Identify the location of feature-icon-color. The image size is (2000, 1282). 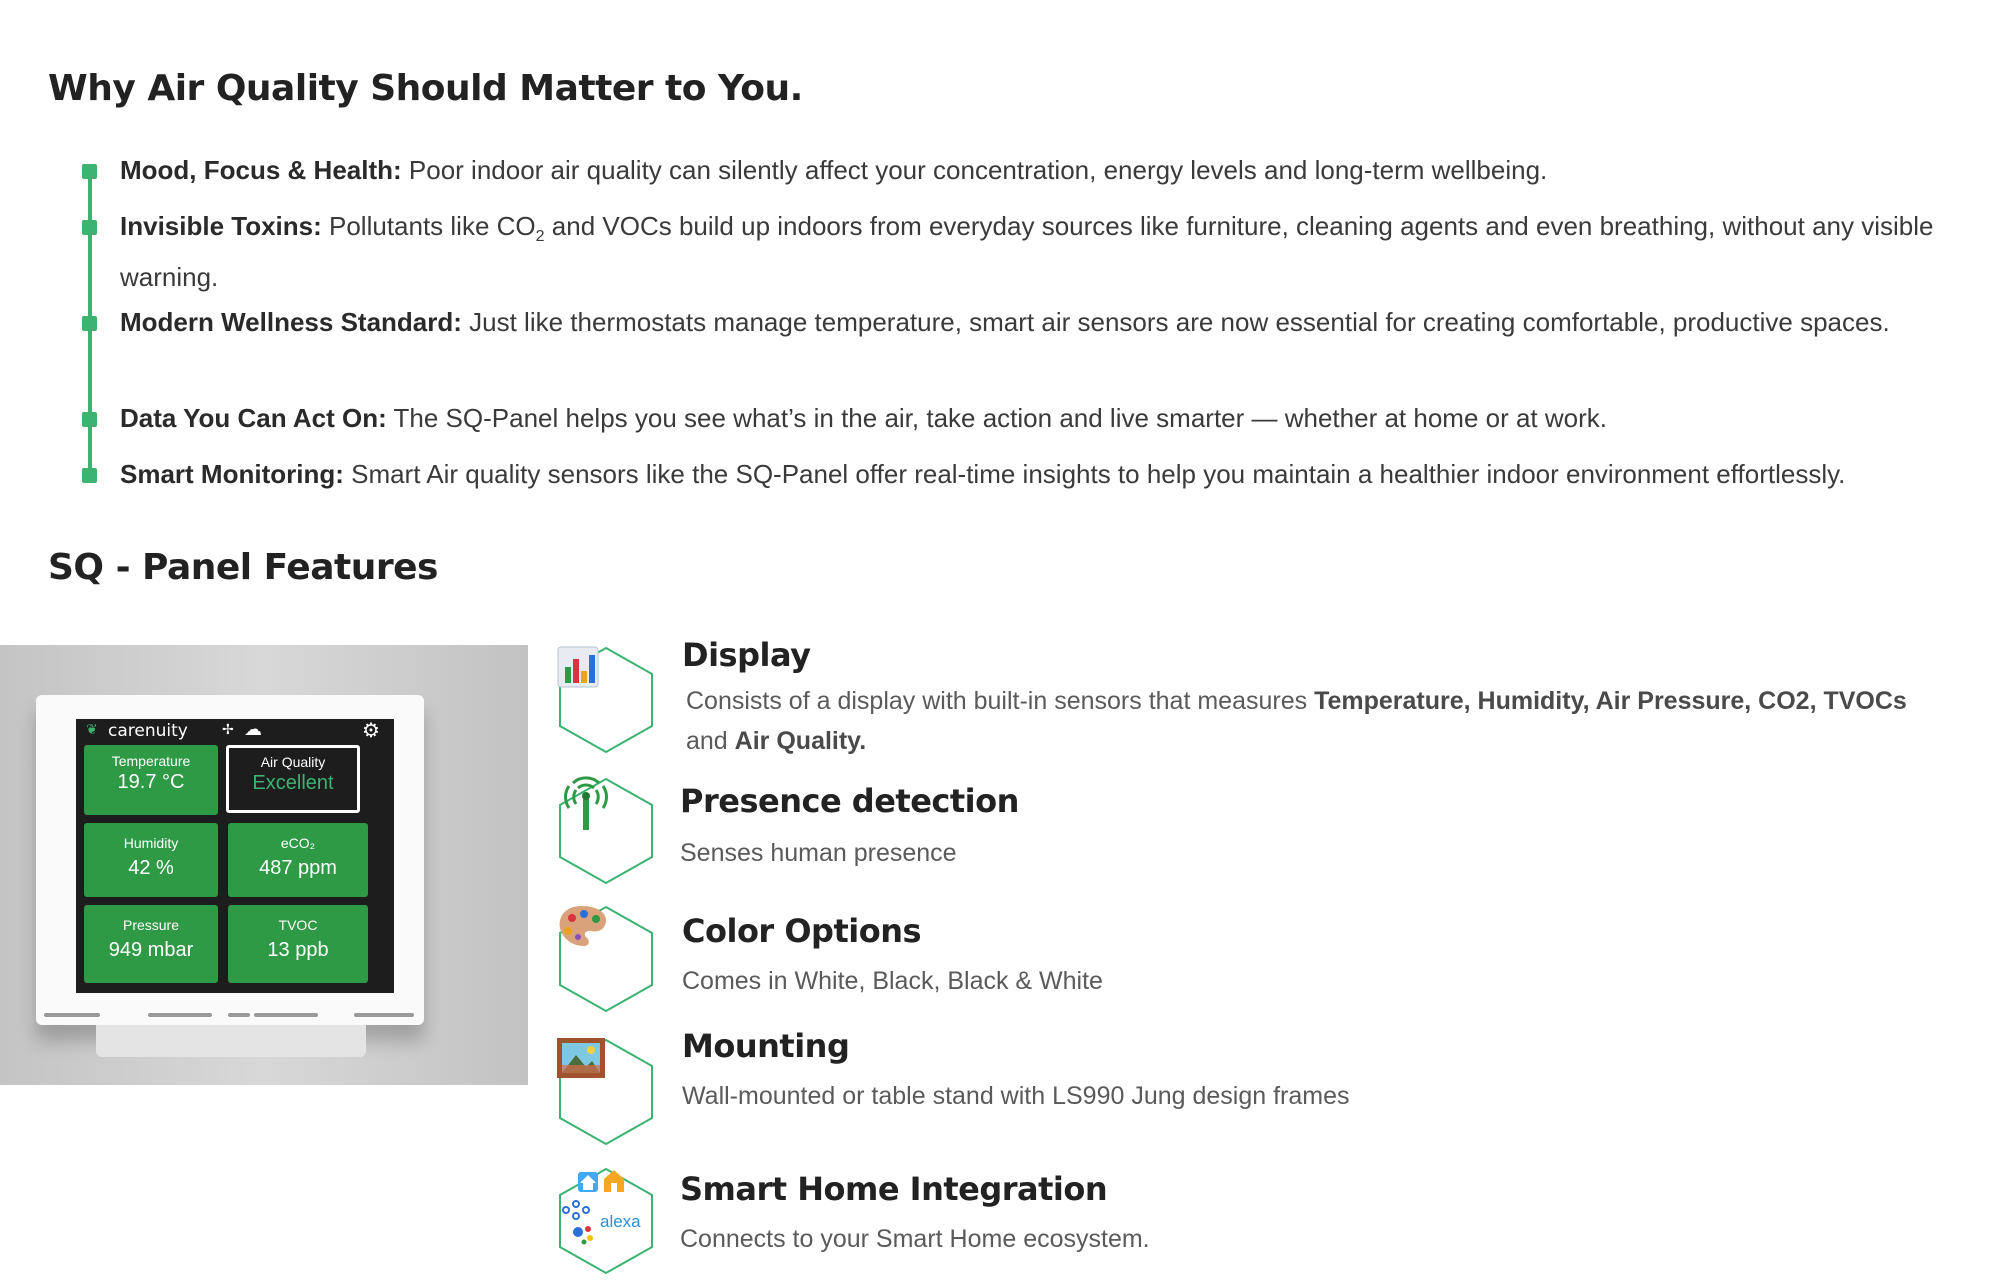
(606, 959).